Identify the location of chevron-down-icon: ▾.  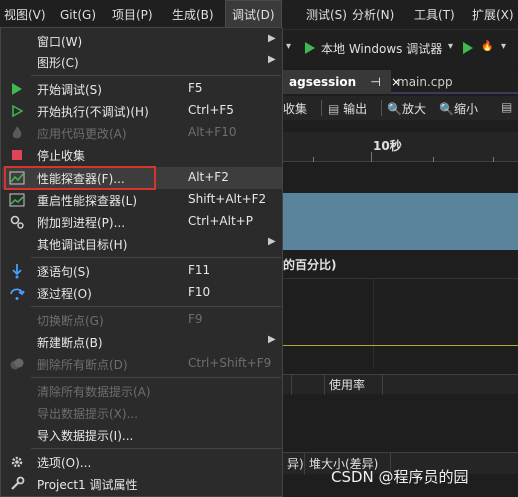
(288, 46).